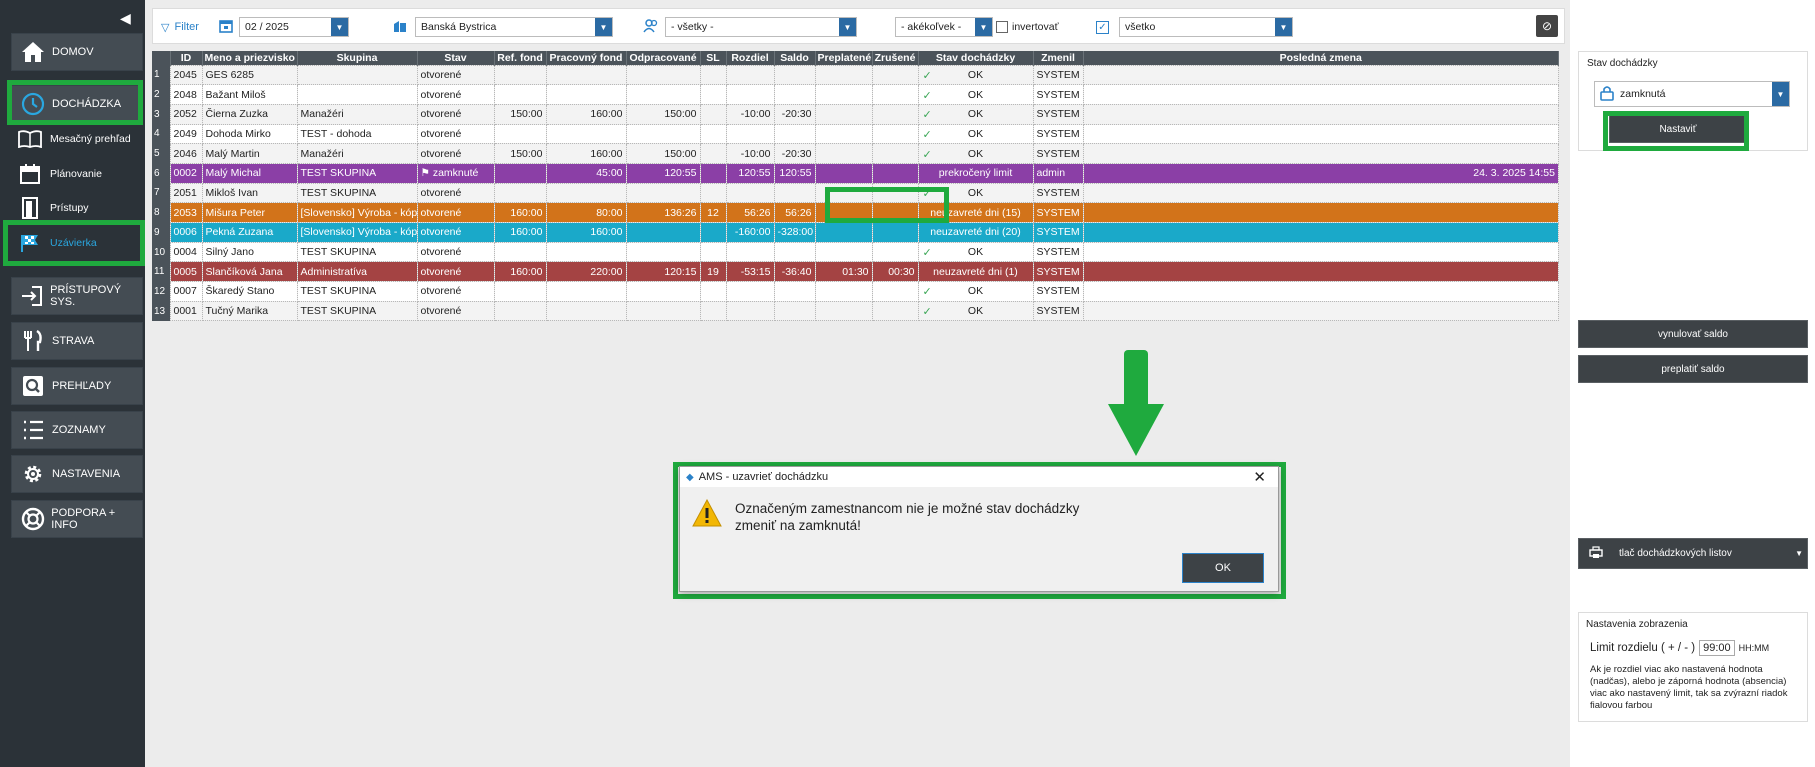 The height and width of the screenshot is (767, 1815). I want to click on col-ref-fund: Ref. fond, so click(520, 58).